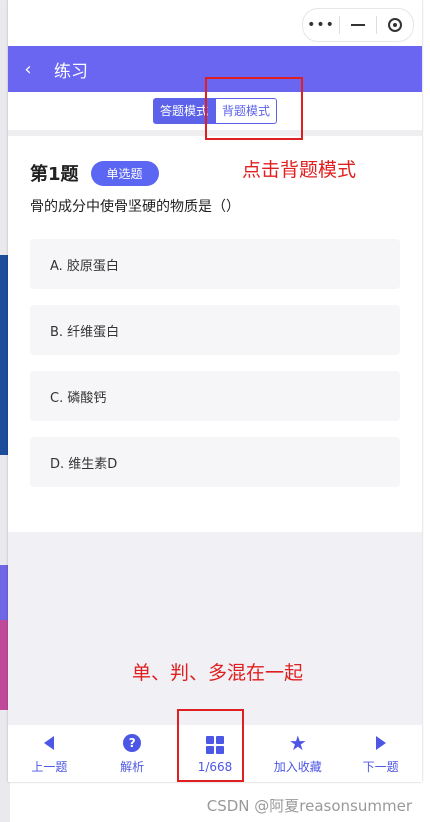 The image size is (430, 822). I want to click on next-question-button: 下一题, so click(381, 753).